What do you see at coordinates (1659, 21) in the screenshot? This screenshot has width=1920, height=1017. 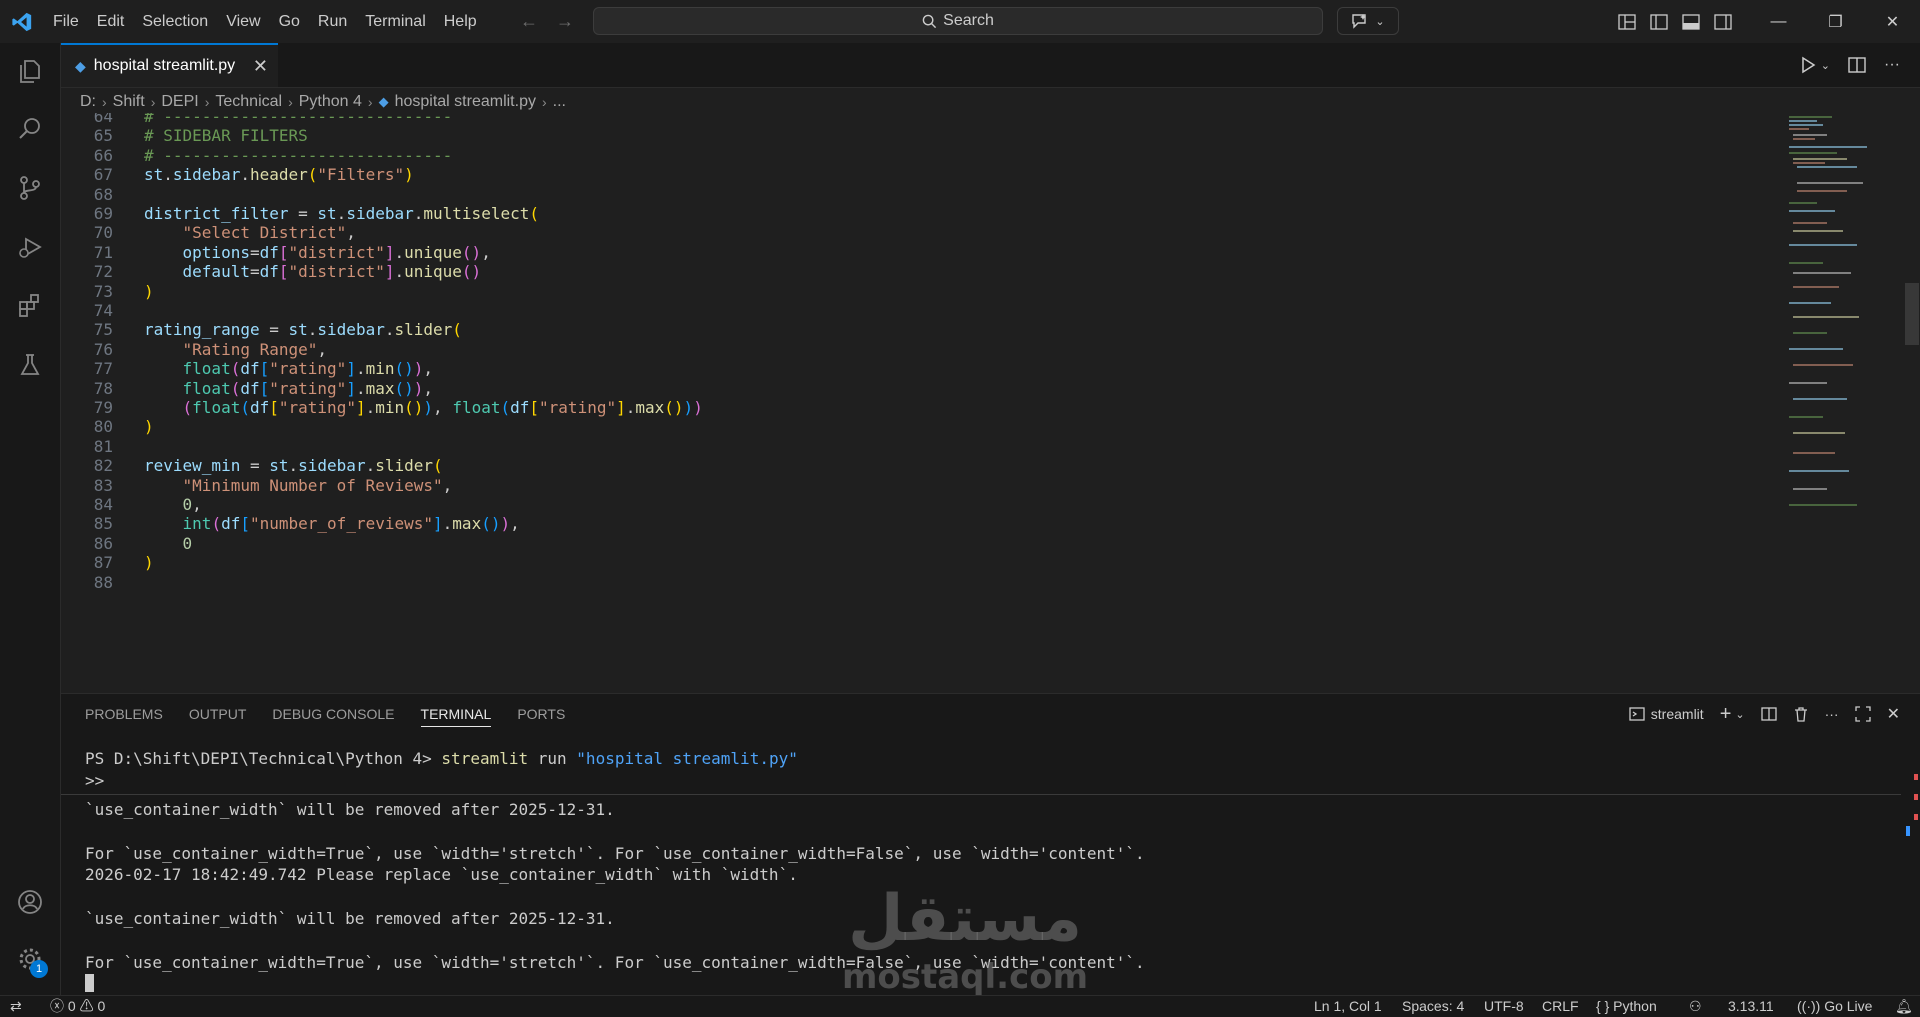 I see `toggle-primary-sidebar-icon` at bounding box center [1659, 21].